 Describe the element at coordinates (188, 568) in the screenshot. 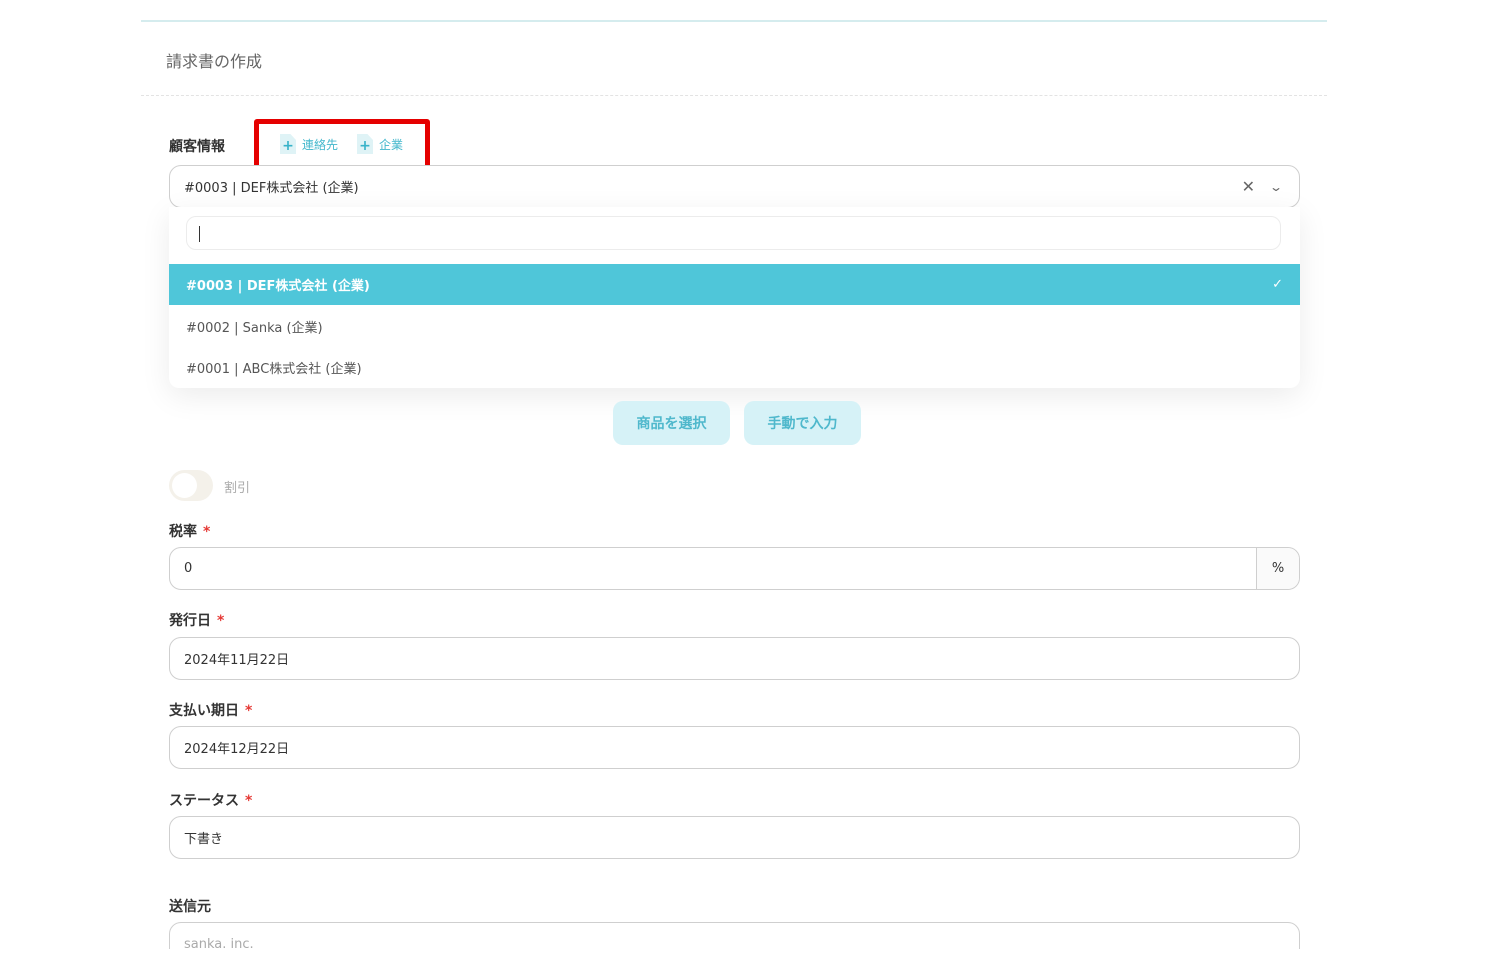

I see `tax-value: 0` at that location.